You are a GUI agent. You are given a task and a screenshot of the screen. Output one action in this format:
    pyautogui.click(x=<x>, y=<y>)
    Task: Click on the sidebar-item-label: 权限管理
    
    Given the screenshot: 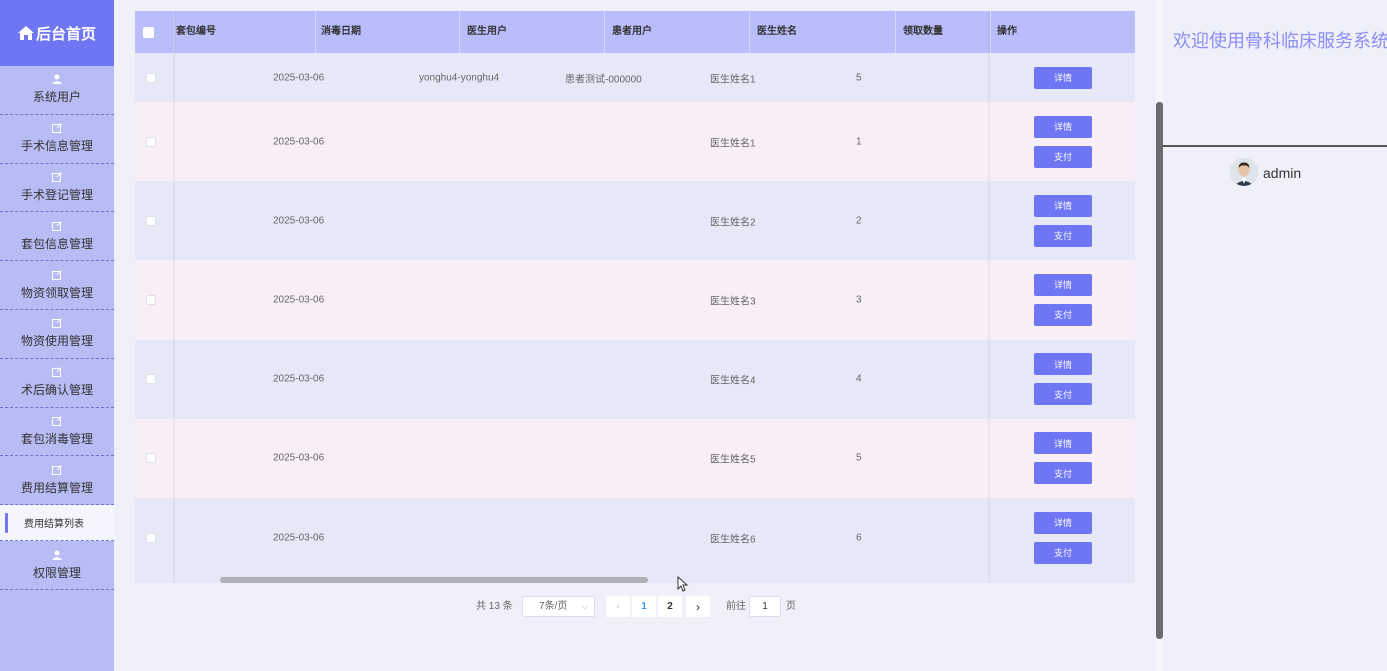 What is the action you would take?
    pyautogui.click(x=56, y=572)
    